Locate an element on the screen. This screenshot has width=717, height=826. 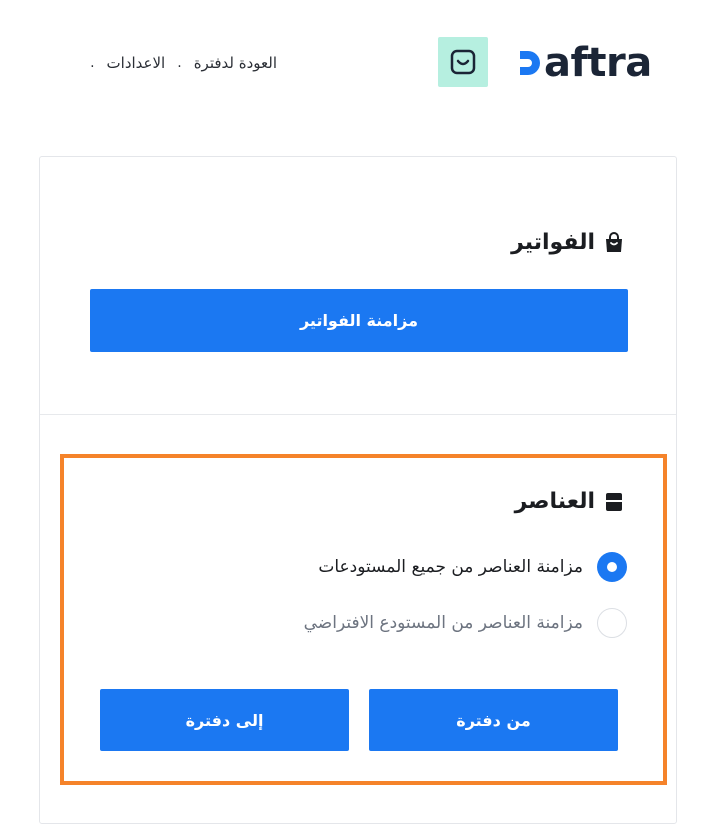
logo-mark-icon is located at coordinates (530, 63).